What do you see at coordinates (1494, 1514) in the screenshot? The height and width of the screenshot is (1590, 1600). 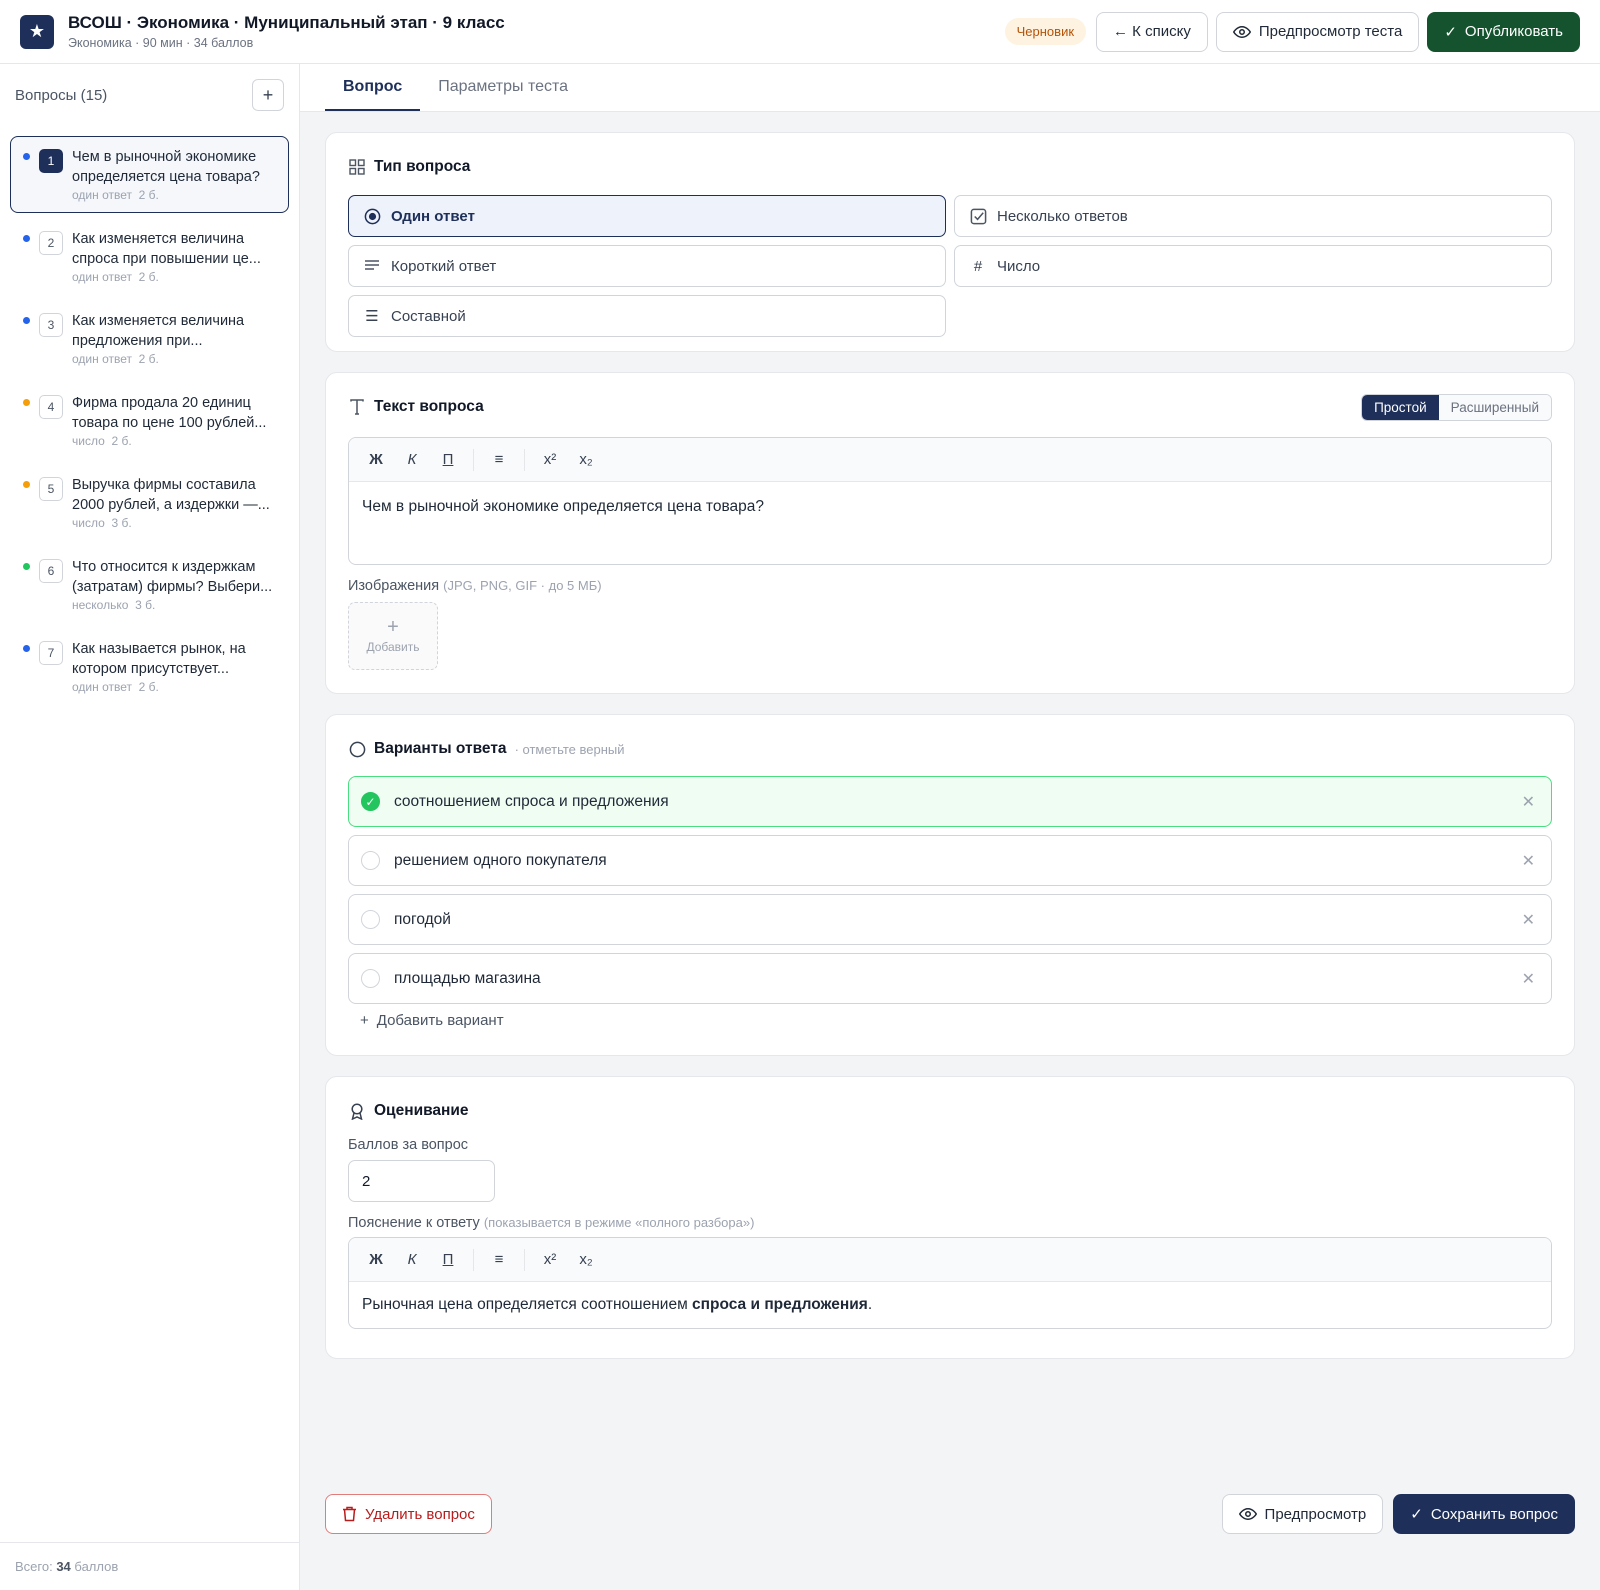 I see `save-question-label: Сохранить вопрос` at bounding box center [1494, 1514].